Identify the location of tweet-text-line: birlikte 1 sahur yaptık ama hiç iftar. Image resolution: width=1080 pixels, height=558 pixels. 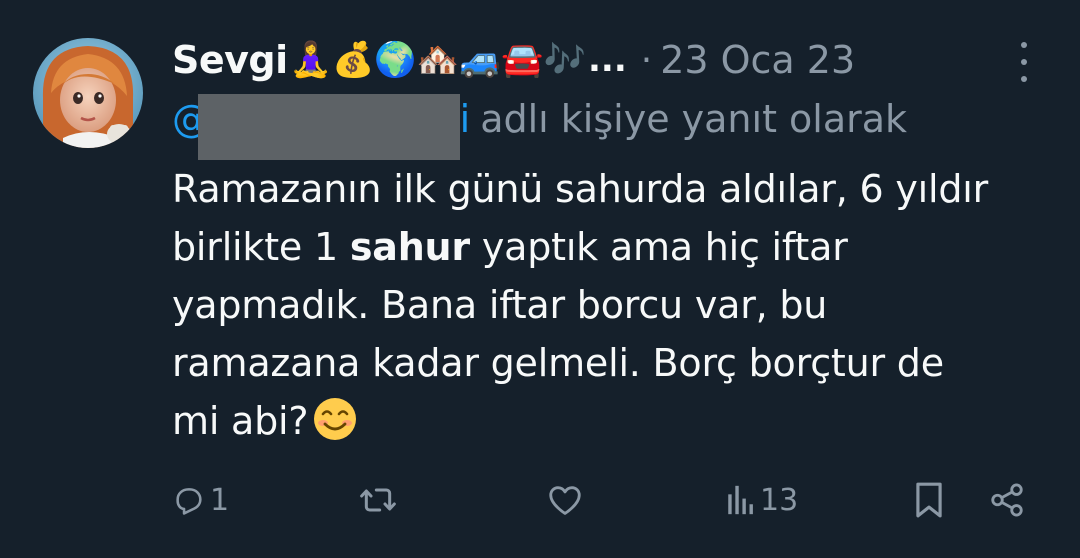
(612, 247).